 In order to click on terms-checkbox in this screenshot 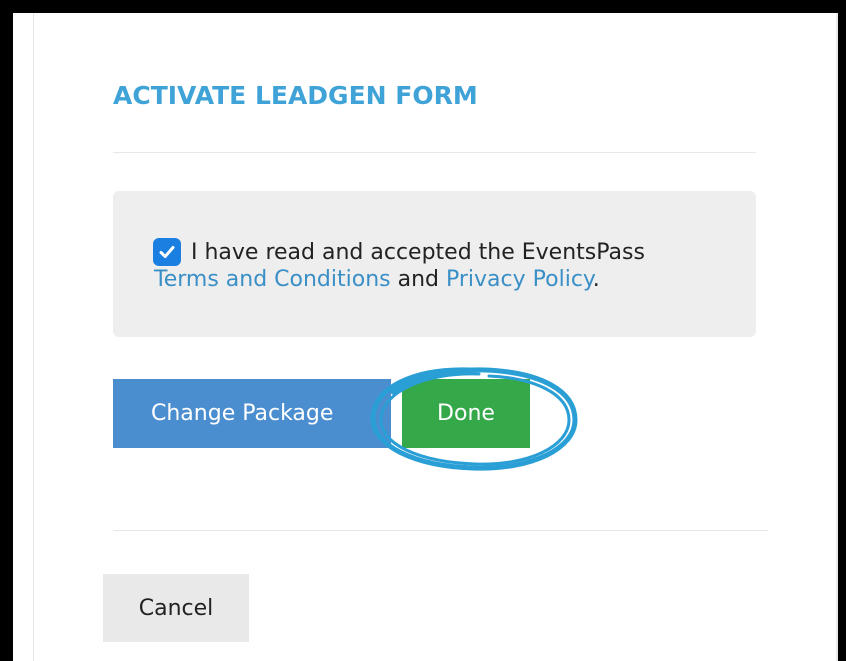, I will do `click(167, 252)`.